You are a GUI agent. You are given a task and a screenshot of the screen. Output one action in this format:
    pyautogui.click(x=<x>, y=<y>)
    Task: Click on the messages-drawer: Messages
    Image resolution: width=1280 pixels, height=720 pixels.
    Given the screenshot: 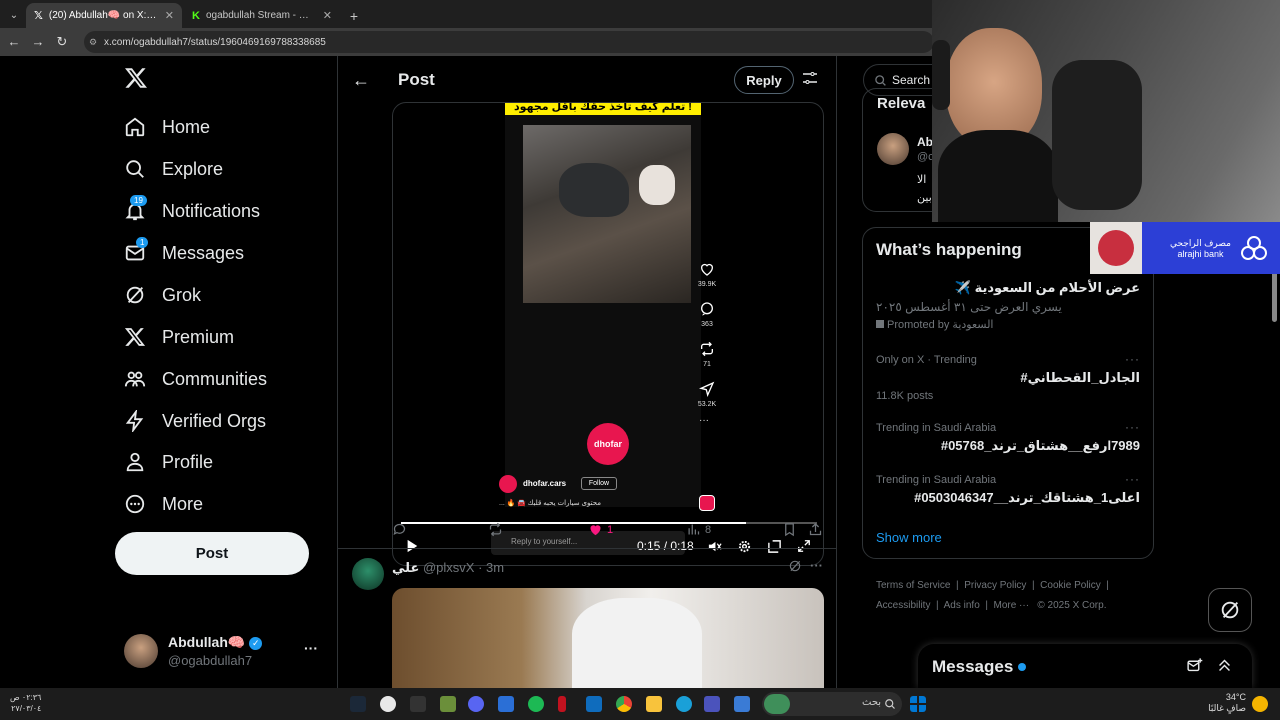 What is the action you would take?
    pyautogui.click(x=1085, y=666)
    